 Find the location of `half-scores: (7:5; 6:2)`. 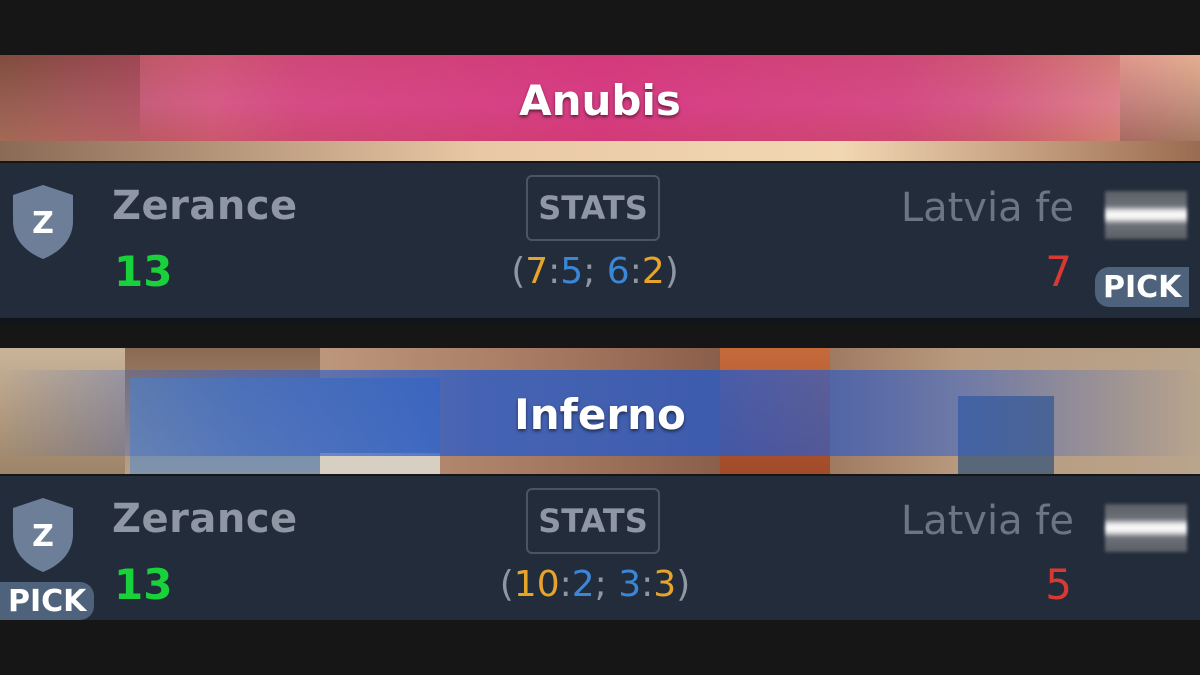

half-scores: (7:5; 6:2) is located at coordinates (595, 271).